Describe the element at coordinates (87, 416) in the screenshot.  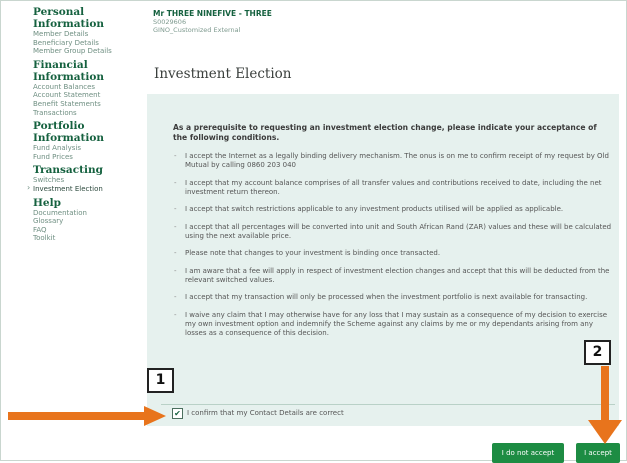
I see `arrow-right-icon` at that location.